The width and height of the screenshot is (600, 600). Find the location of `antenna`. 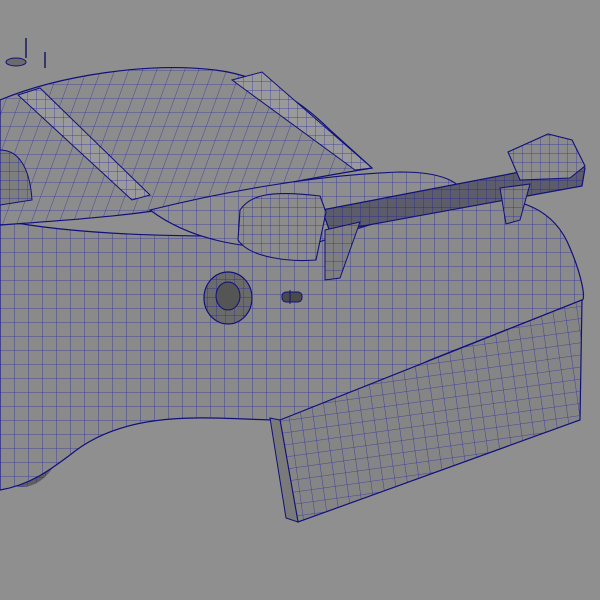

antenna is located at coordinates (25, 53).